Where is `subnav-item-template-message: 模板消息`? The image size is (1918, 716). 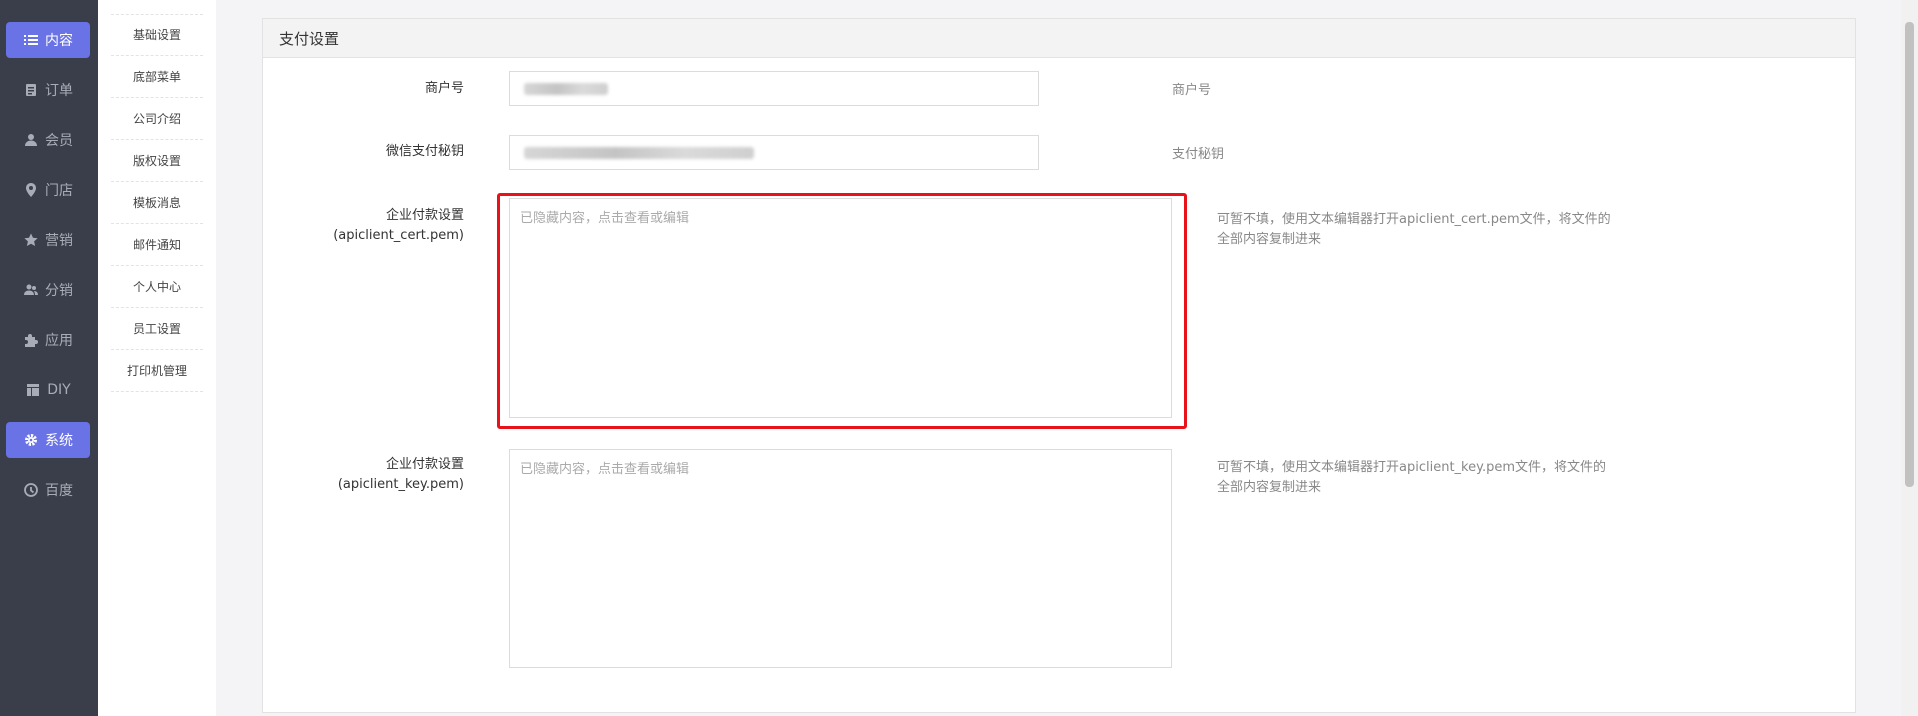
subnav-item-template-message: 模板消息 is located at coordinates (157, 203).